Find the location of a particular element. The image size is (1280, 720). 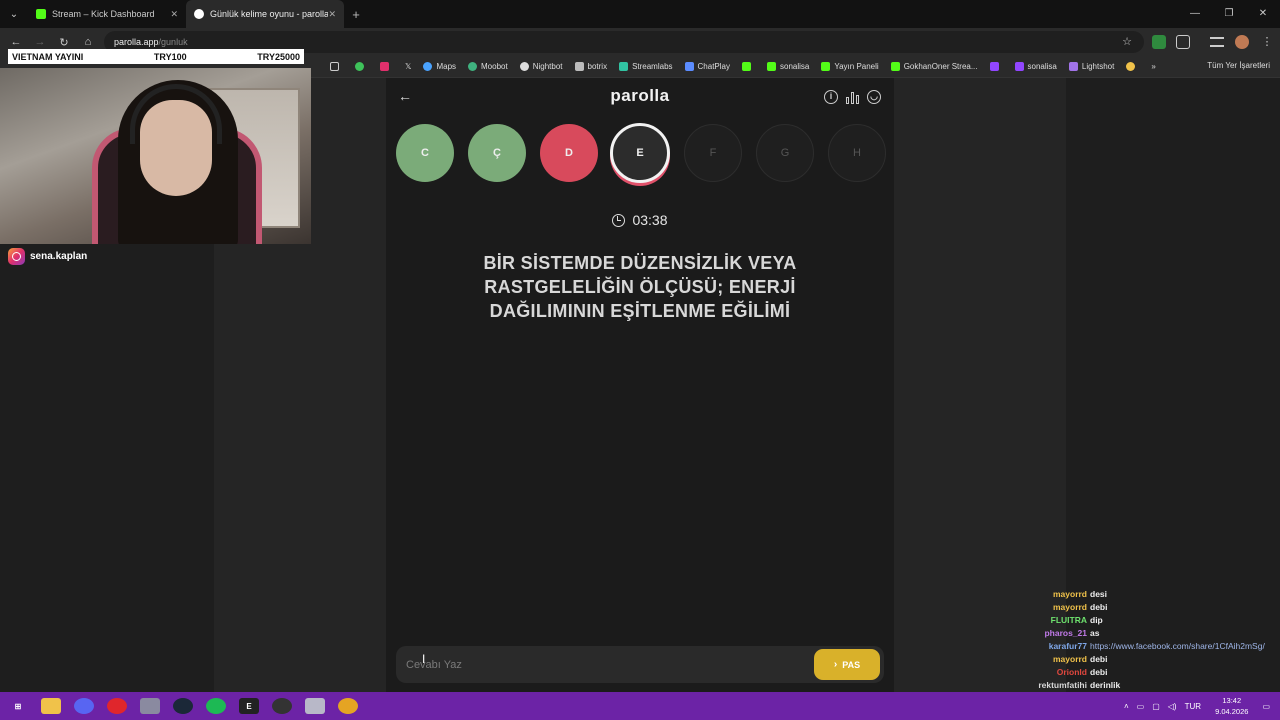

instagram-handle: sena.kaplan is located at coordinates (47, 256).